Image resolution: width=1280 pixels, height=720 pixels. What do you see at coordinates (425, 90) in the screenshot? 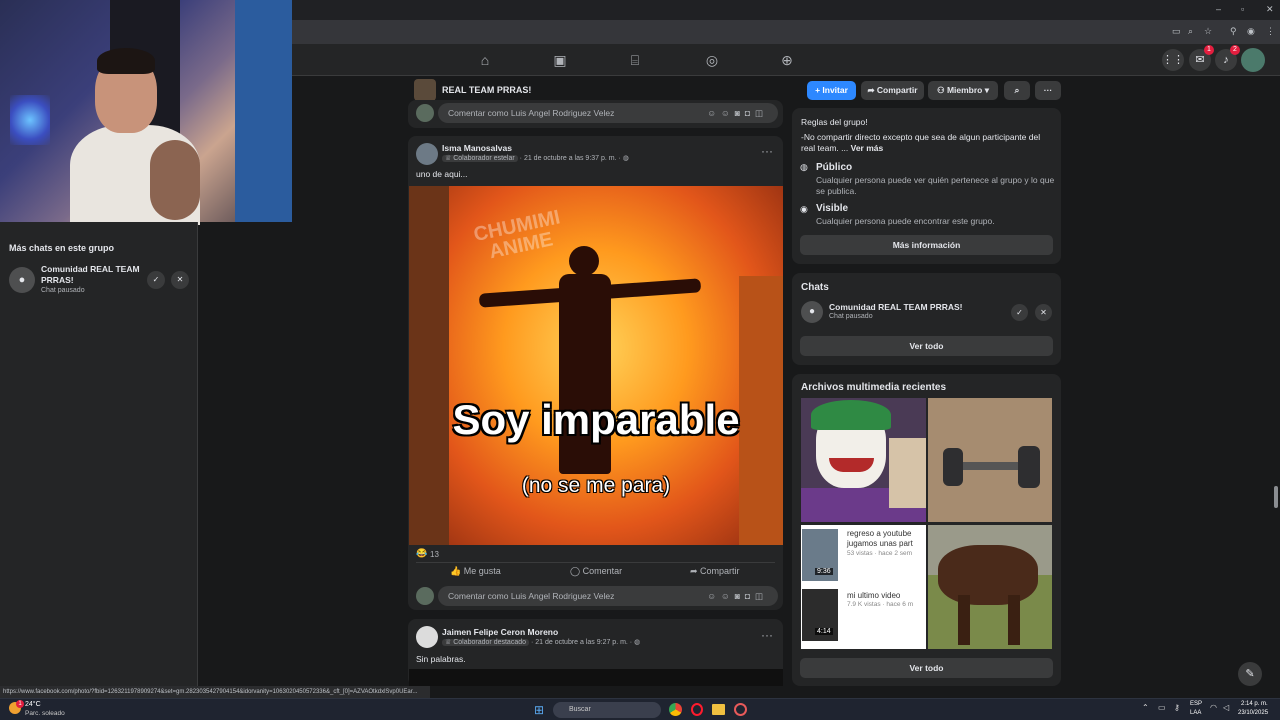
I see `group-avatar` at bounding box center [425, 90].